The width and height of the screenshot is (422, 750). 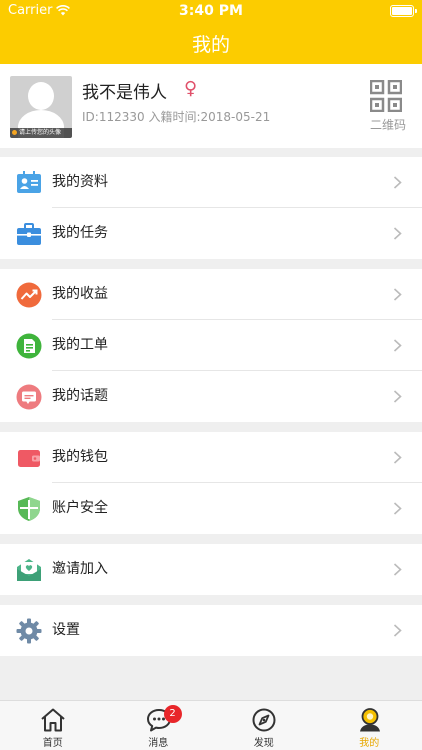 I want to click on page-title: 我的, so click(x=210, y=45).